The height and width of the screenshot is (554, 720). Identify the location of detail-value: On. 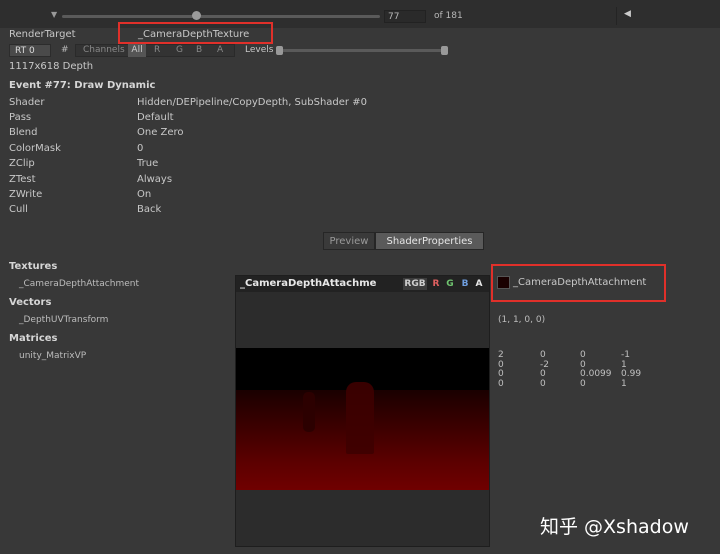
(144, 194).